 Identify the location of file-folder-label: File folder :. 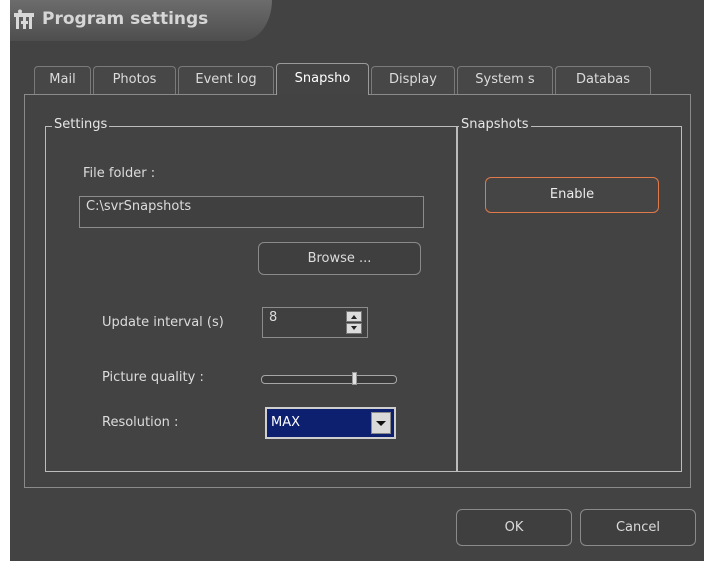
(119, 173).